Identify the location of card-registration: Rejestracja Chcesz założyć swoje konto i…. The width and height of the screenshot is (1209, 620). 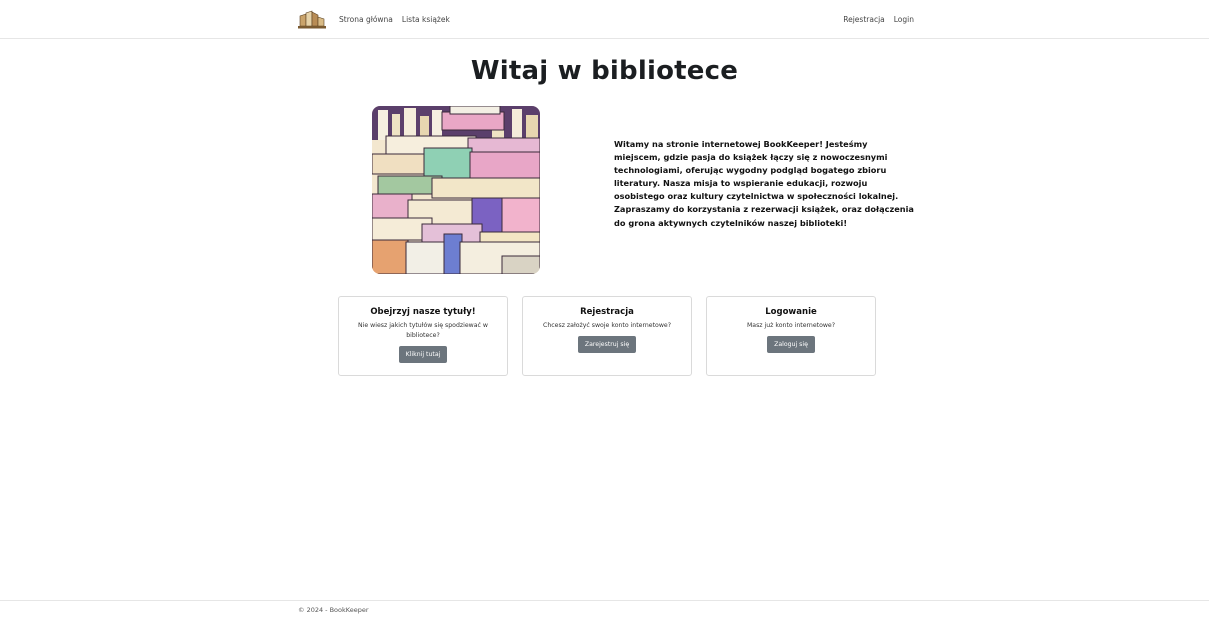
(607, 336).